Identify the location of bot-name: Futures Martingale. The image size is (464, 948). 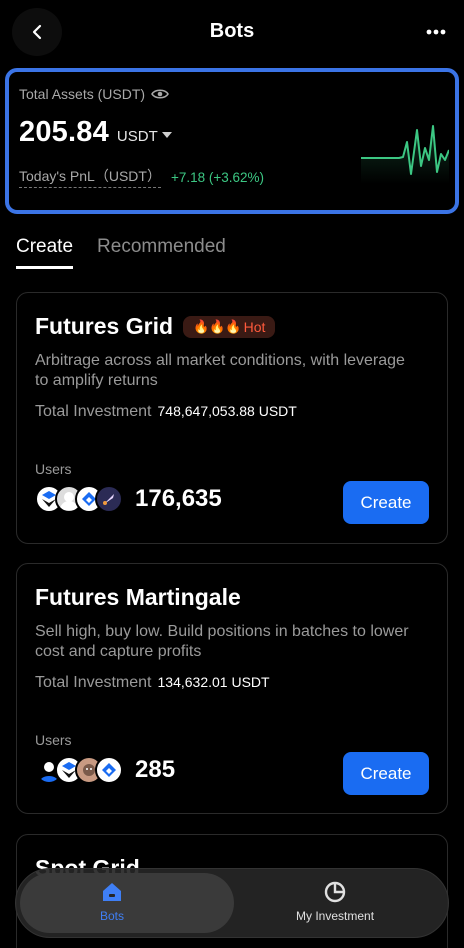
(138, 597).